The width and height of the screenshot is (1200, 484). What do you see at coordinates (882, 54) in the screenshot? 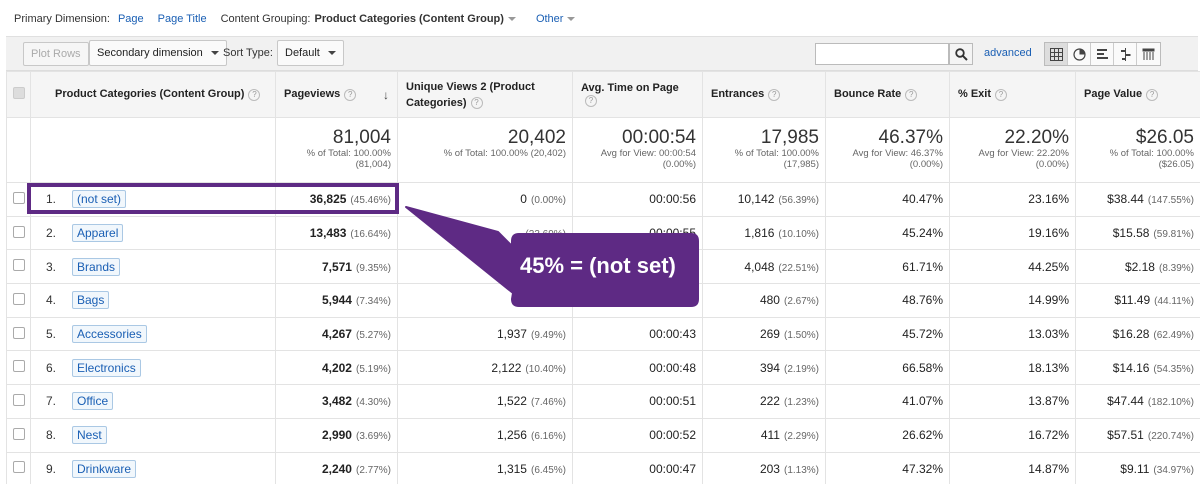
I see `search-input` at bounding box center [882, 54].